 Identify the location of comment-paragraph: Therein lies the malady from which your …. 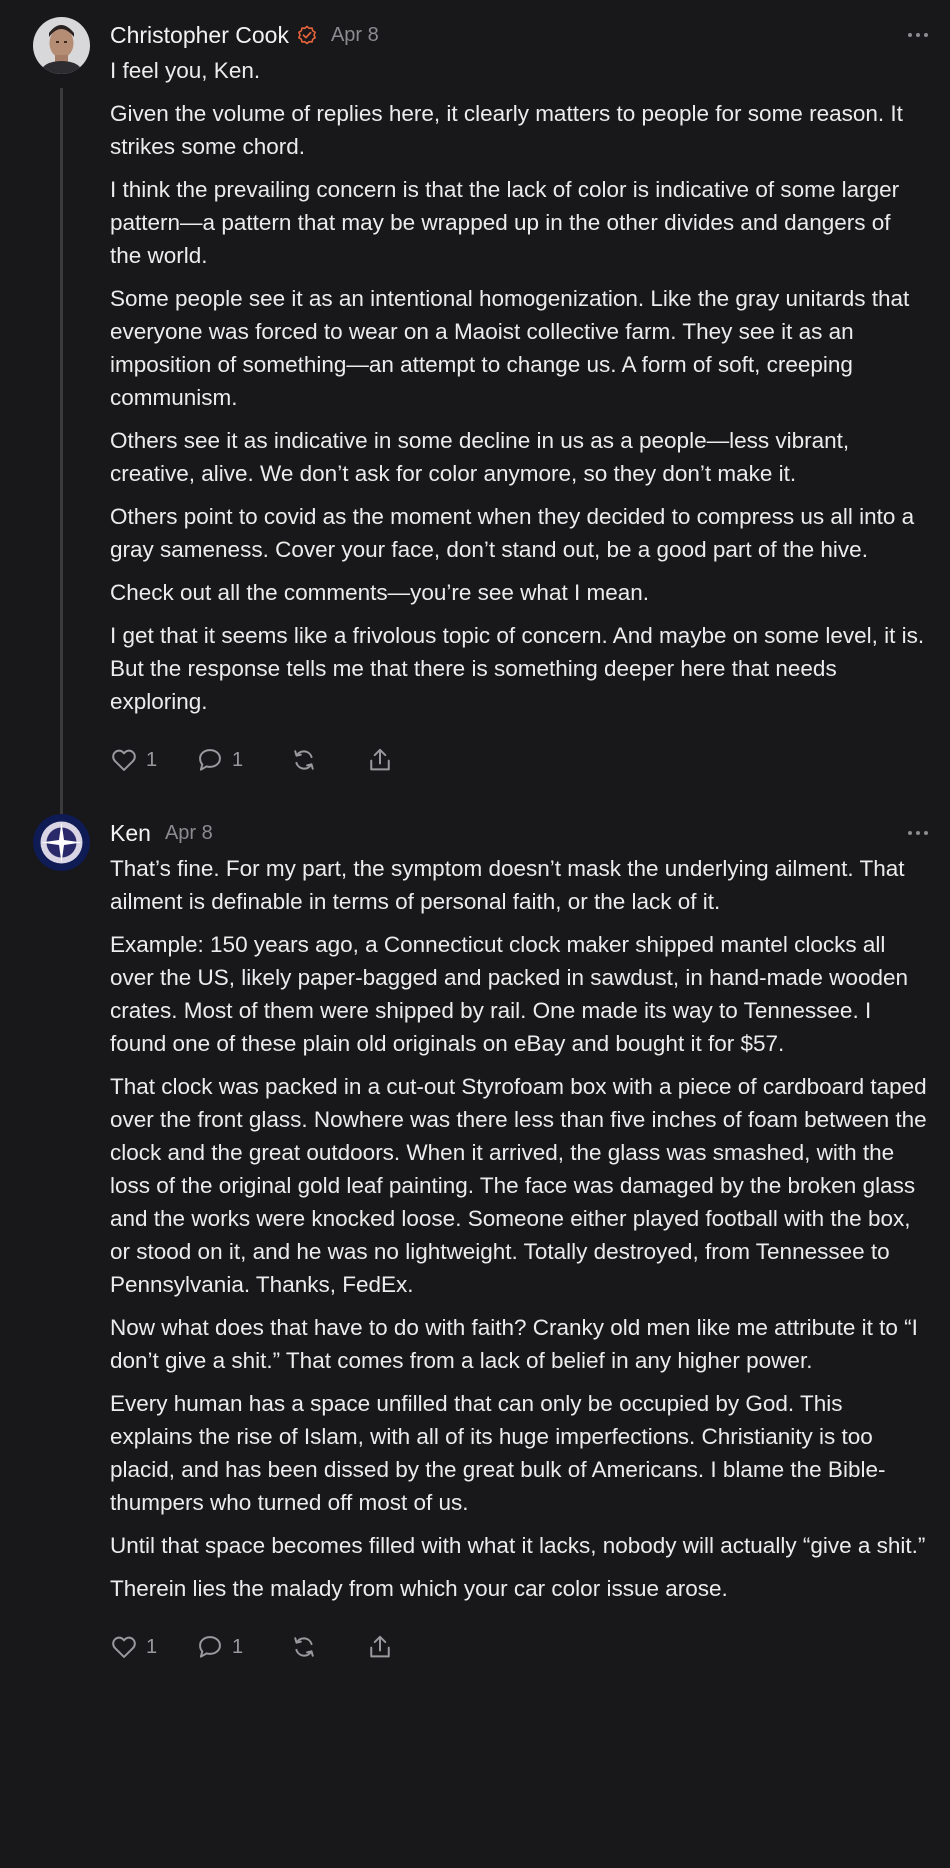
(419, 1588).